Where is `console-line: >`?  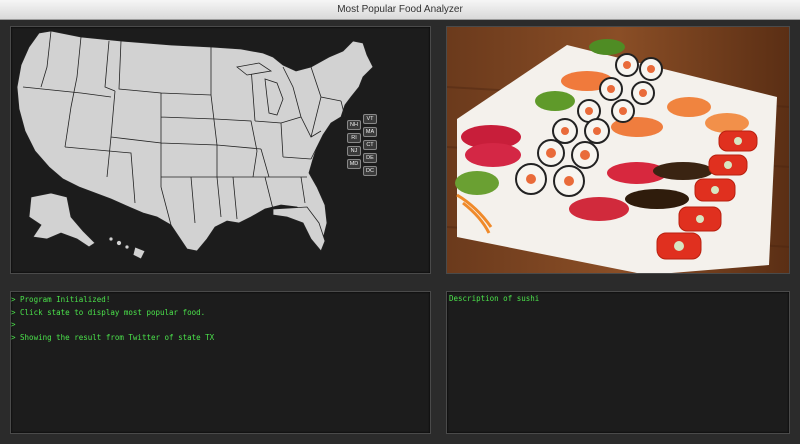
console-line: > is located at coordinates (13, 324).